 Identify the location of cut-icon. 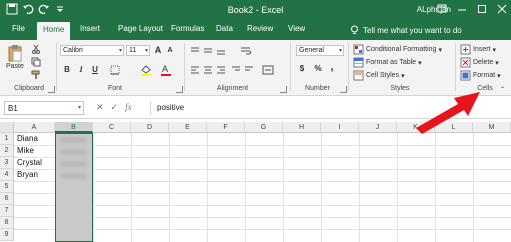
(36, 49).